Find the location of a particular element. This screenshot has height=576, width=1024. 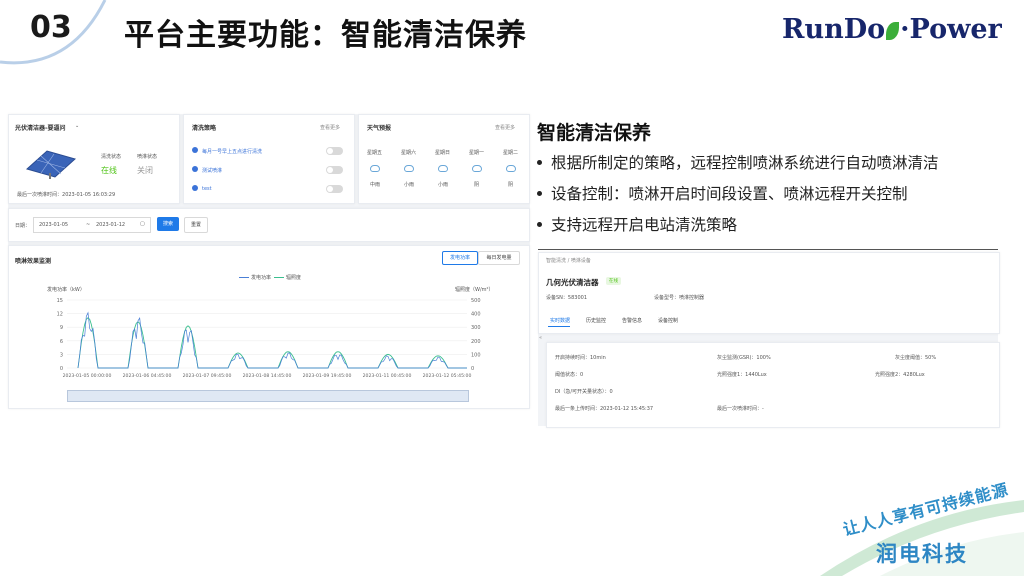

left-tick-label: 9 is located at coordinates (61, 328).